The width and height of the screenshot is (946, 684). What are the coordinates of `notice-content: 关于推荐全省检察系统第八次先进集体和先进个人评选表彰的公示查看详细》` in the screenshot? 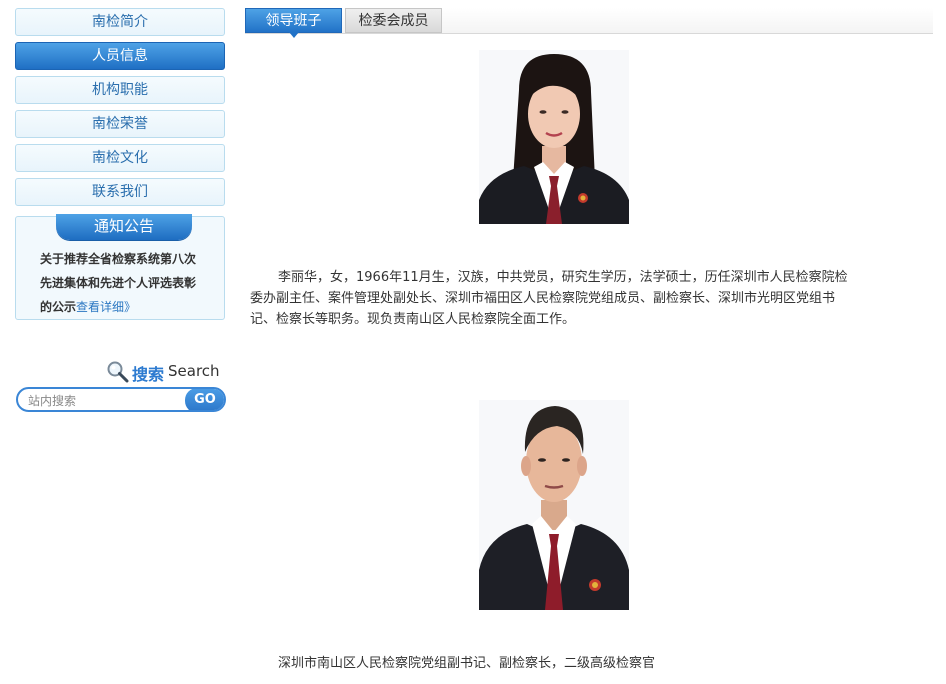 It's located at (123, 283).